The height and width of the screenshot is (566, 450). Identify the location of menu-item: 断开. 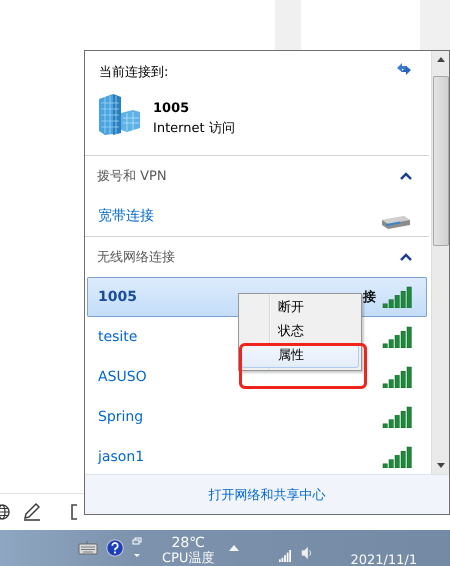
(300, 308).